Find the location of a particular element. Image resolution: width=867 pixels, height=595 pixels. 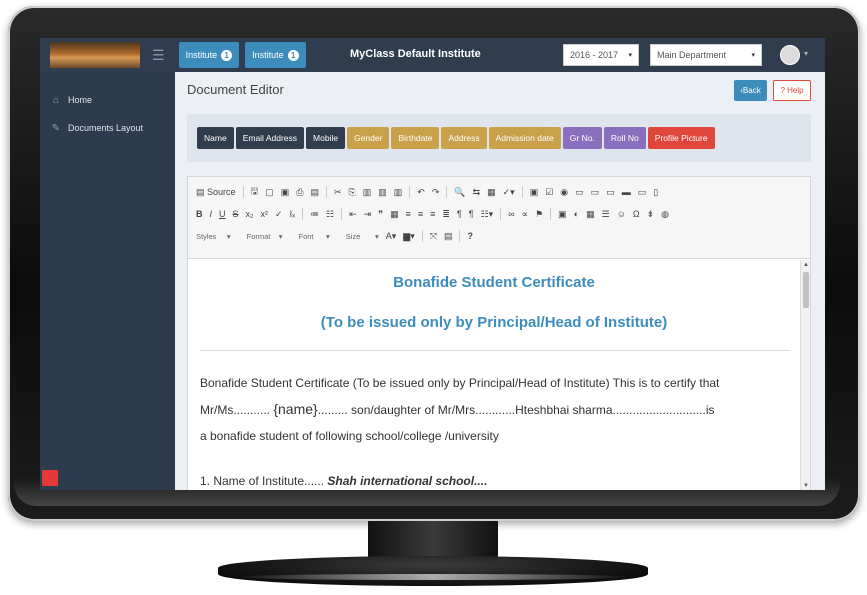

tag-button-admission-date: Admission date is located at coordinates (524, 138).